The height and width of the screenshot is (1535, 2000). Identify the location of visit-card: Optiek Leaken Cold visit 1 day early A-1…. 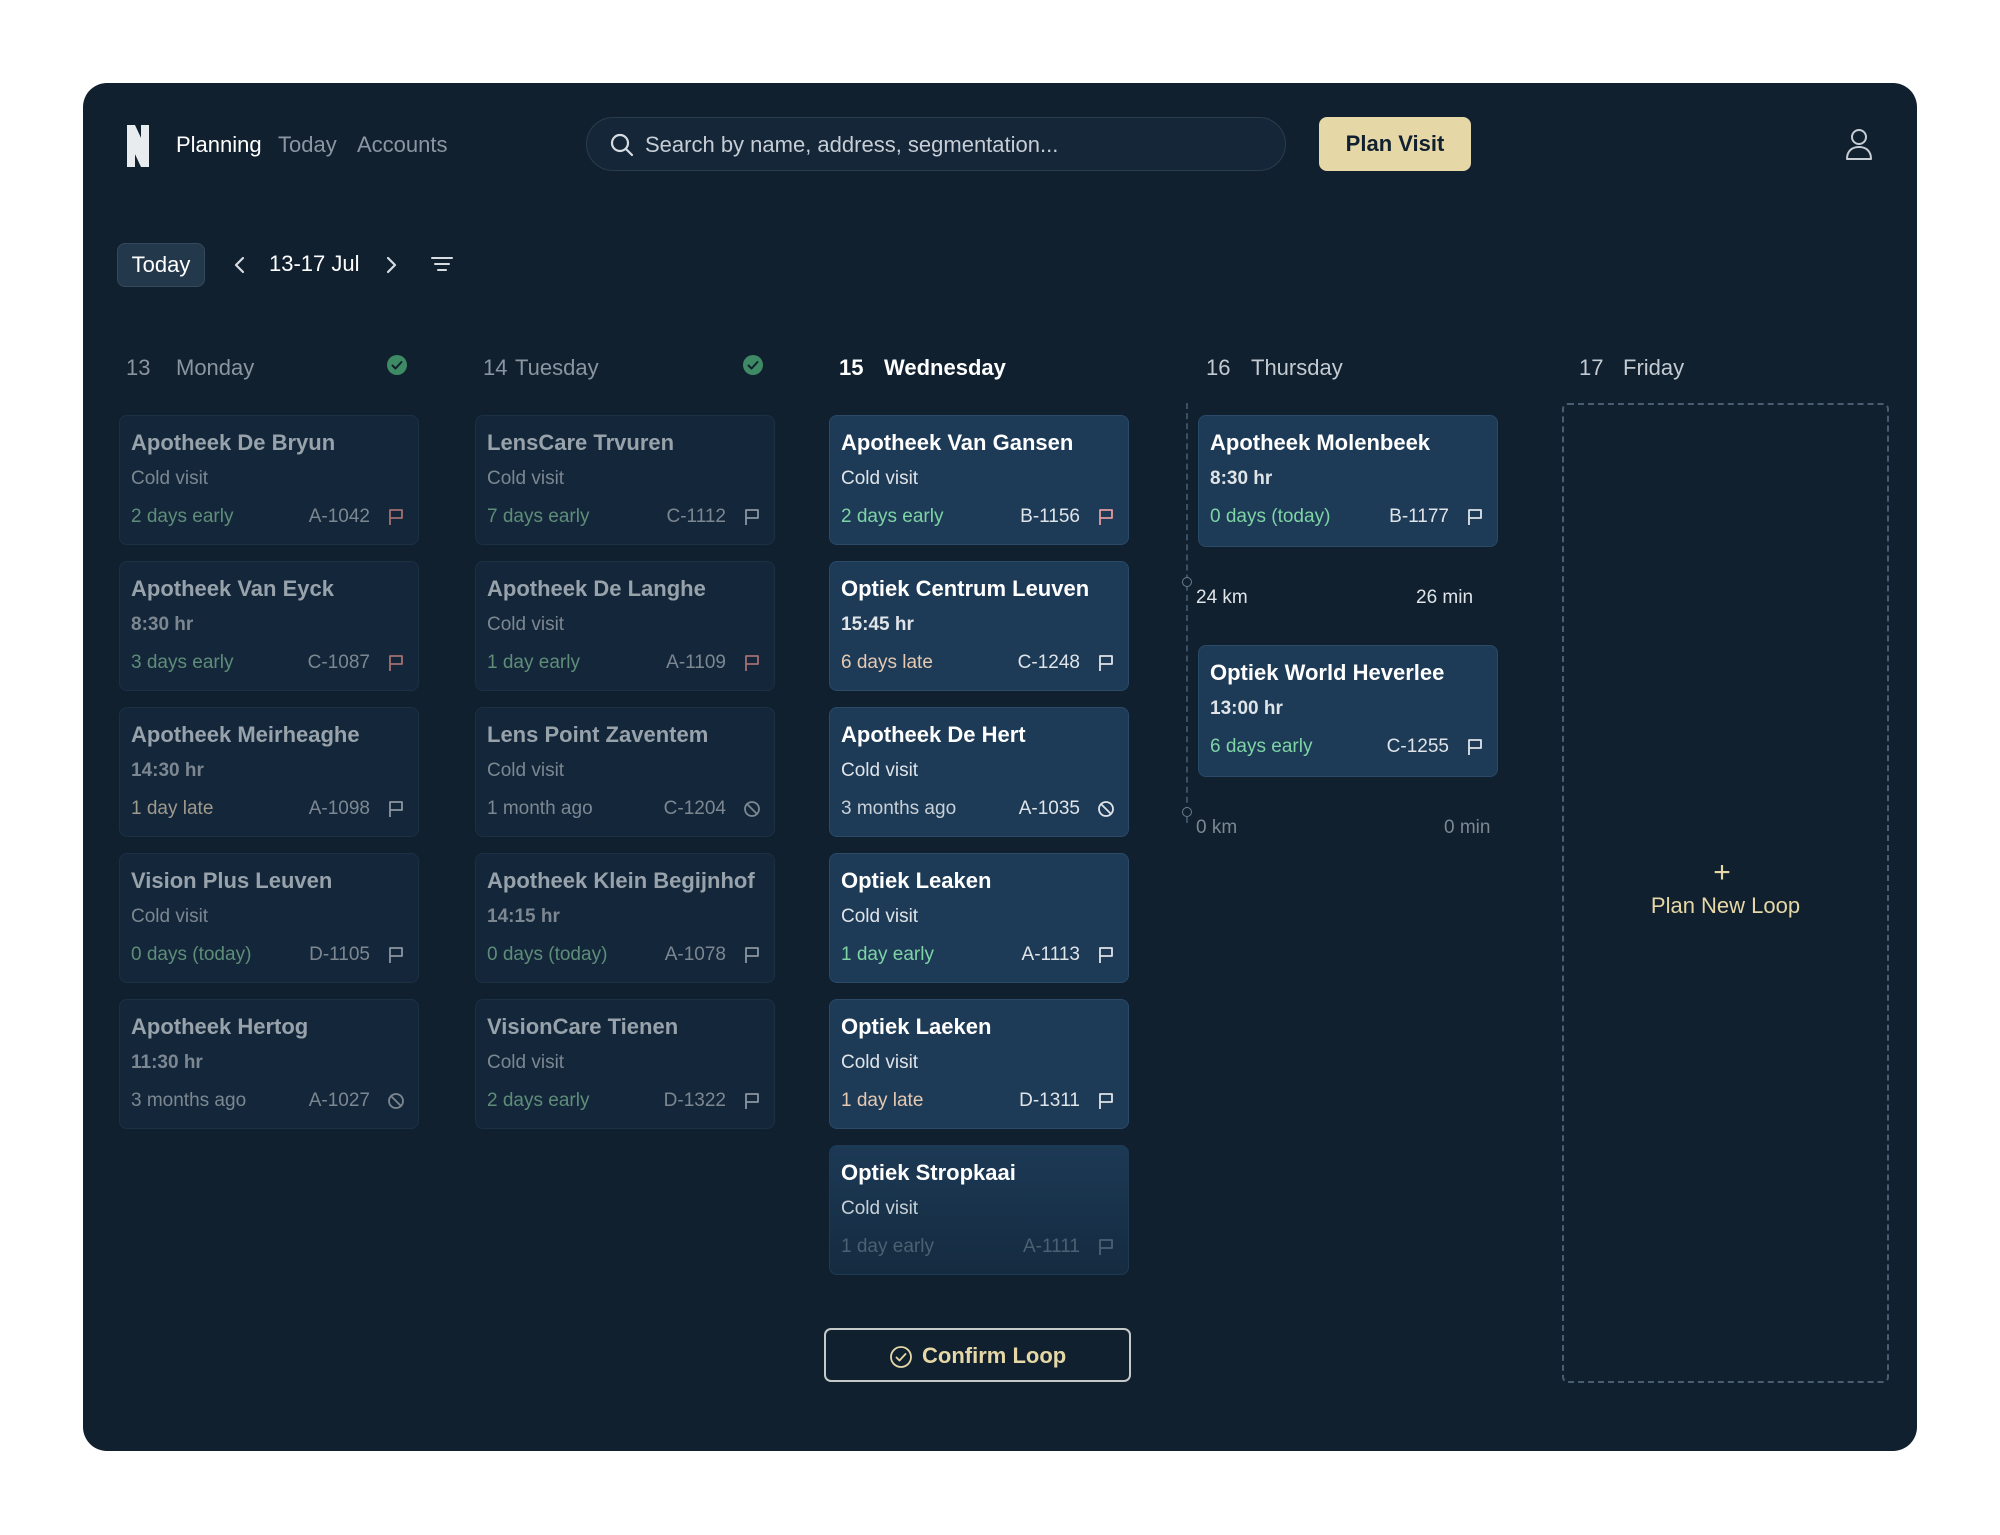
(979, 918).